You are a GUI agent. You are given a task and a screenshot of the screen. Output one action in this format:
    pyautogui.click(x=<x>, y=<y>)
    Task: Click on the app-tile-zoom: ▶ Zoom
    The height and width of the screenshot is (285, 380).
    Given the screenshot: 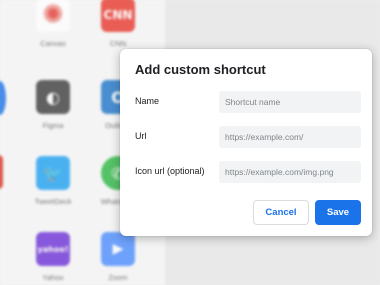 What is the action you would take?
    pyautogui.click(x=118, y=257)
    